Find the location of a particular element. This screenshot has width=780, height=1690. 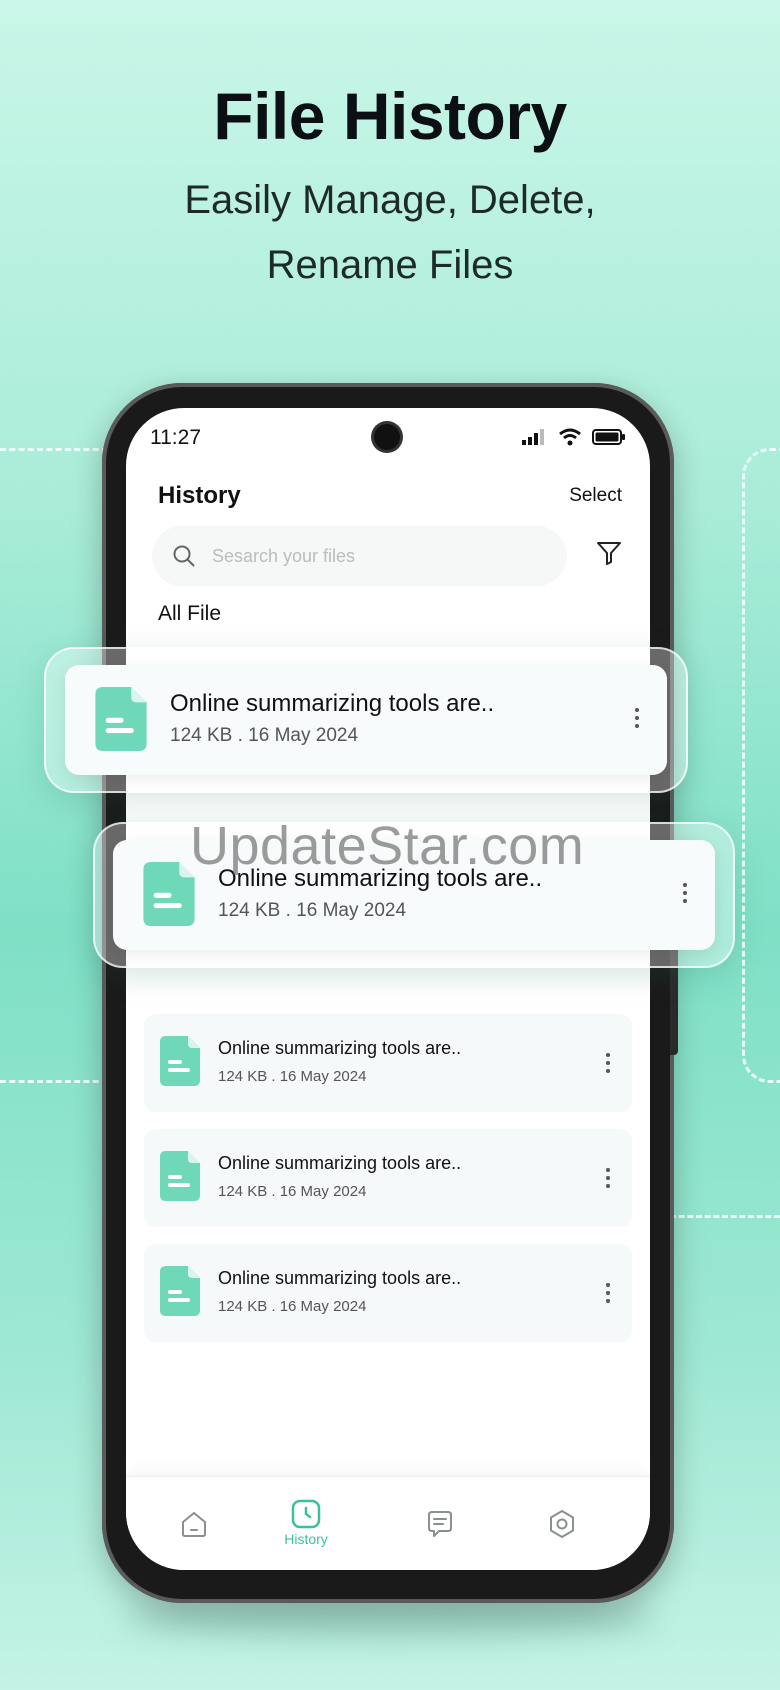

search-bar is located at coordinates (359, 556).